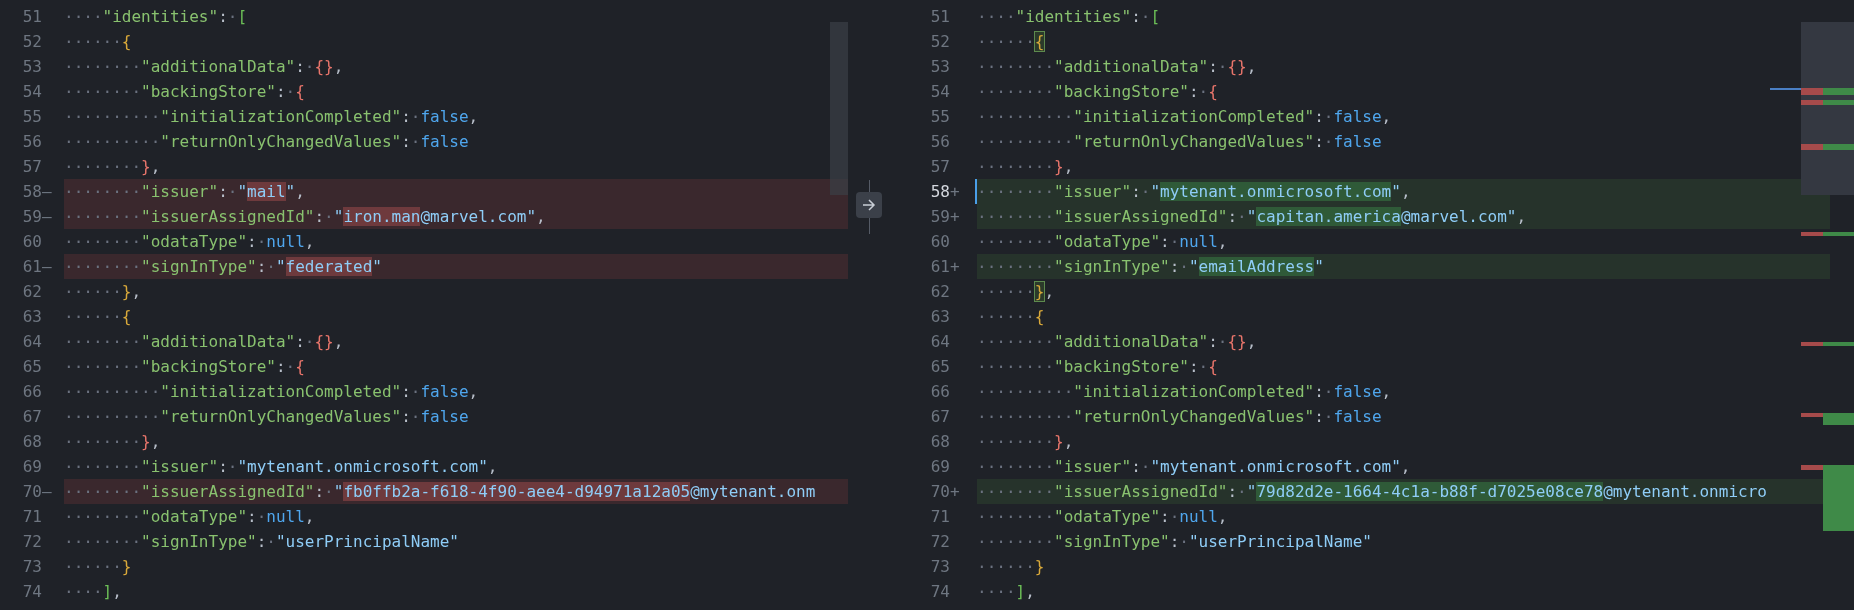 The image size is (1854, 610). What do you see at coordinates (1252, 217) in the screenshot?
I see `code-line: ········"issuerAssignedId":·"capitan.america@marvel.com",` at bounding box center [1252, 217].